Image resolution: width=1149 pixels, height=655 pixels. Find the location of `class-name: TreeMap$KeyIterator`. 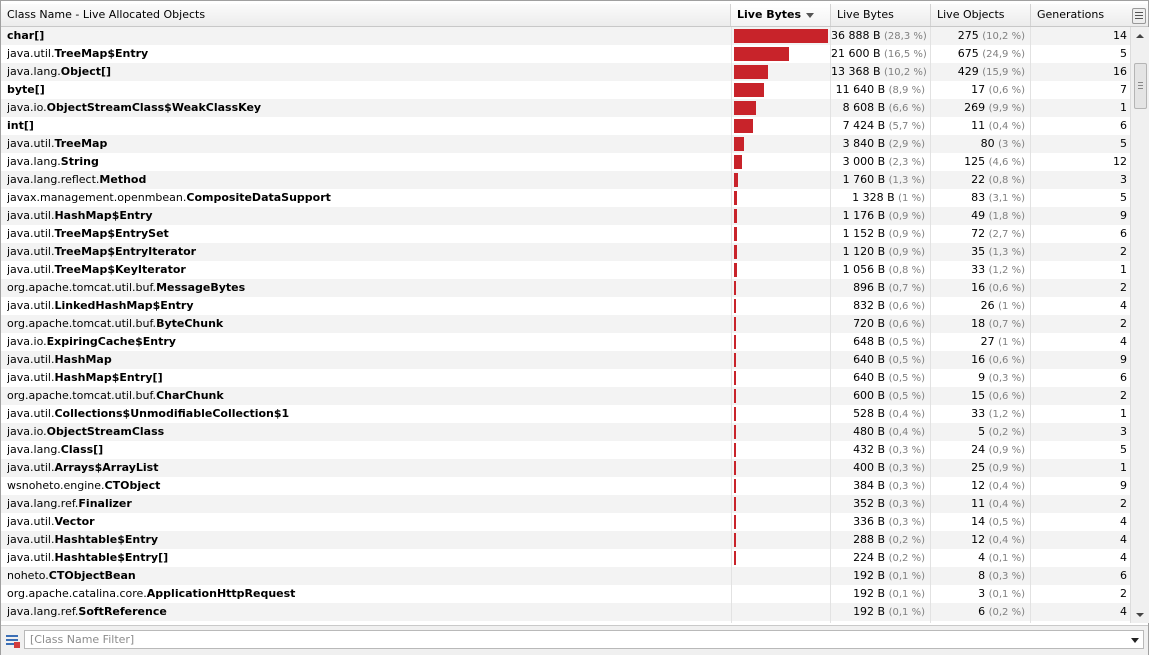

class-name: TreeMap$KeyIterator is located at coordinates (120, 269).